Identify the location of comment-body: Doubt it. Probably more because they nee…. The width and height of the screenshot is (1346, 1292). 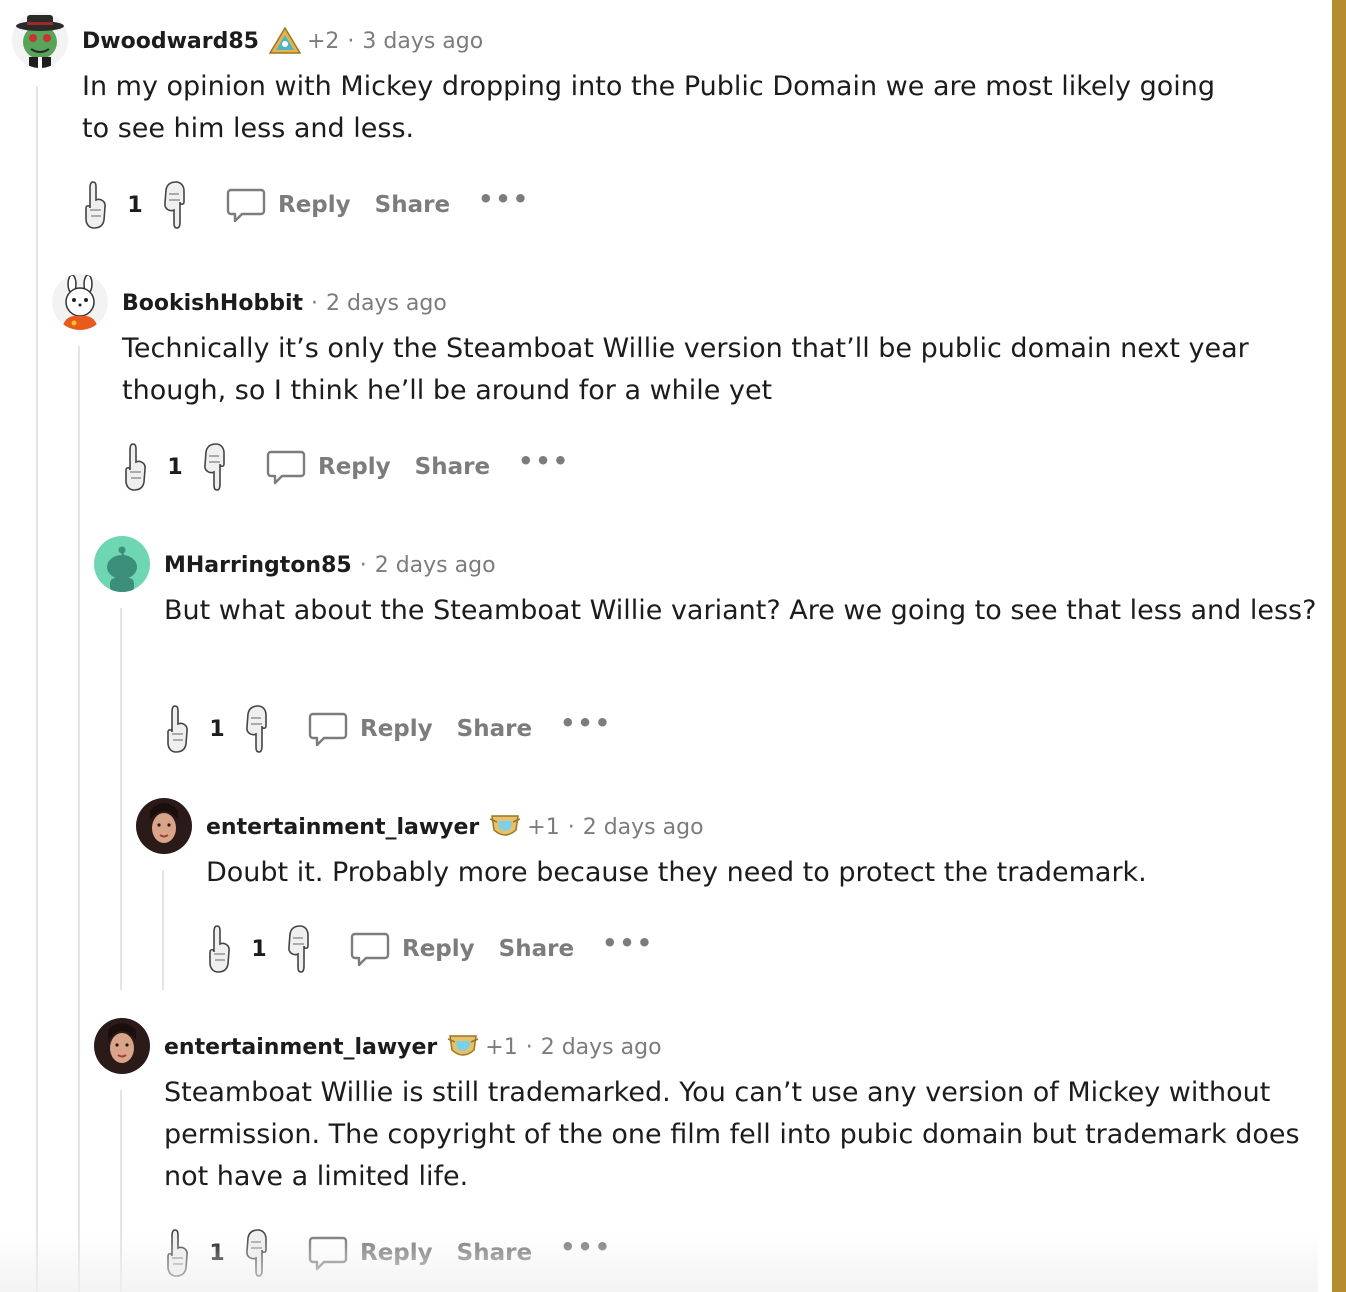
(676, 872).